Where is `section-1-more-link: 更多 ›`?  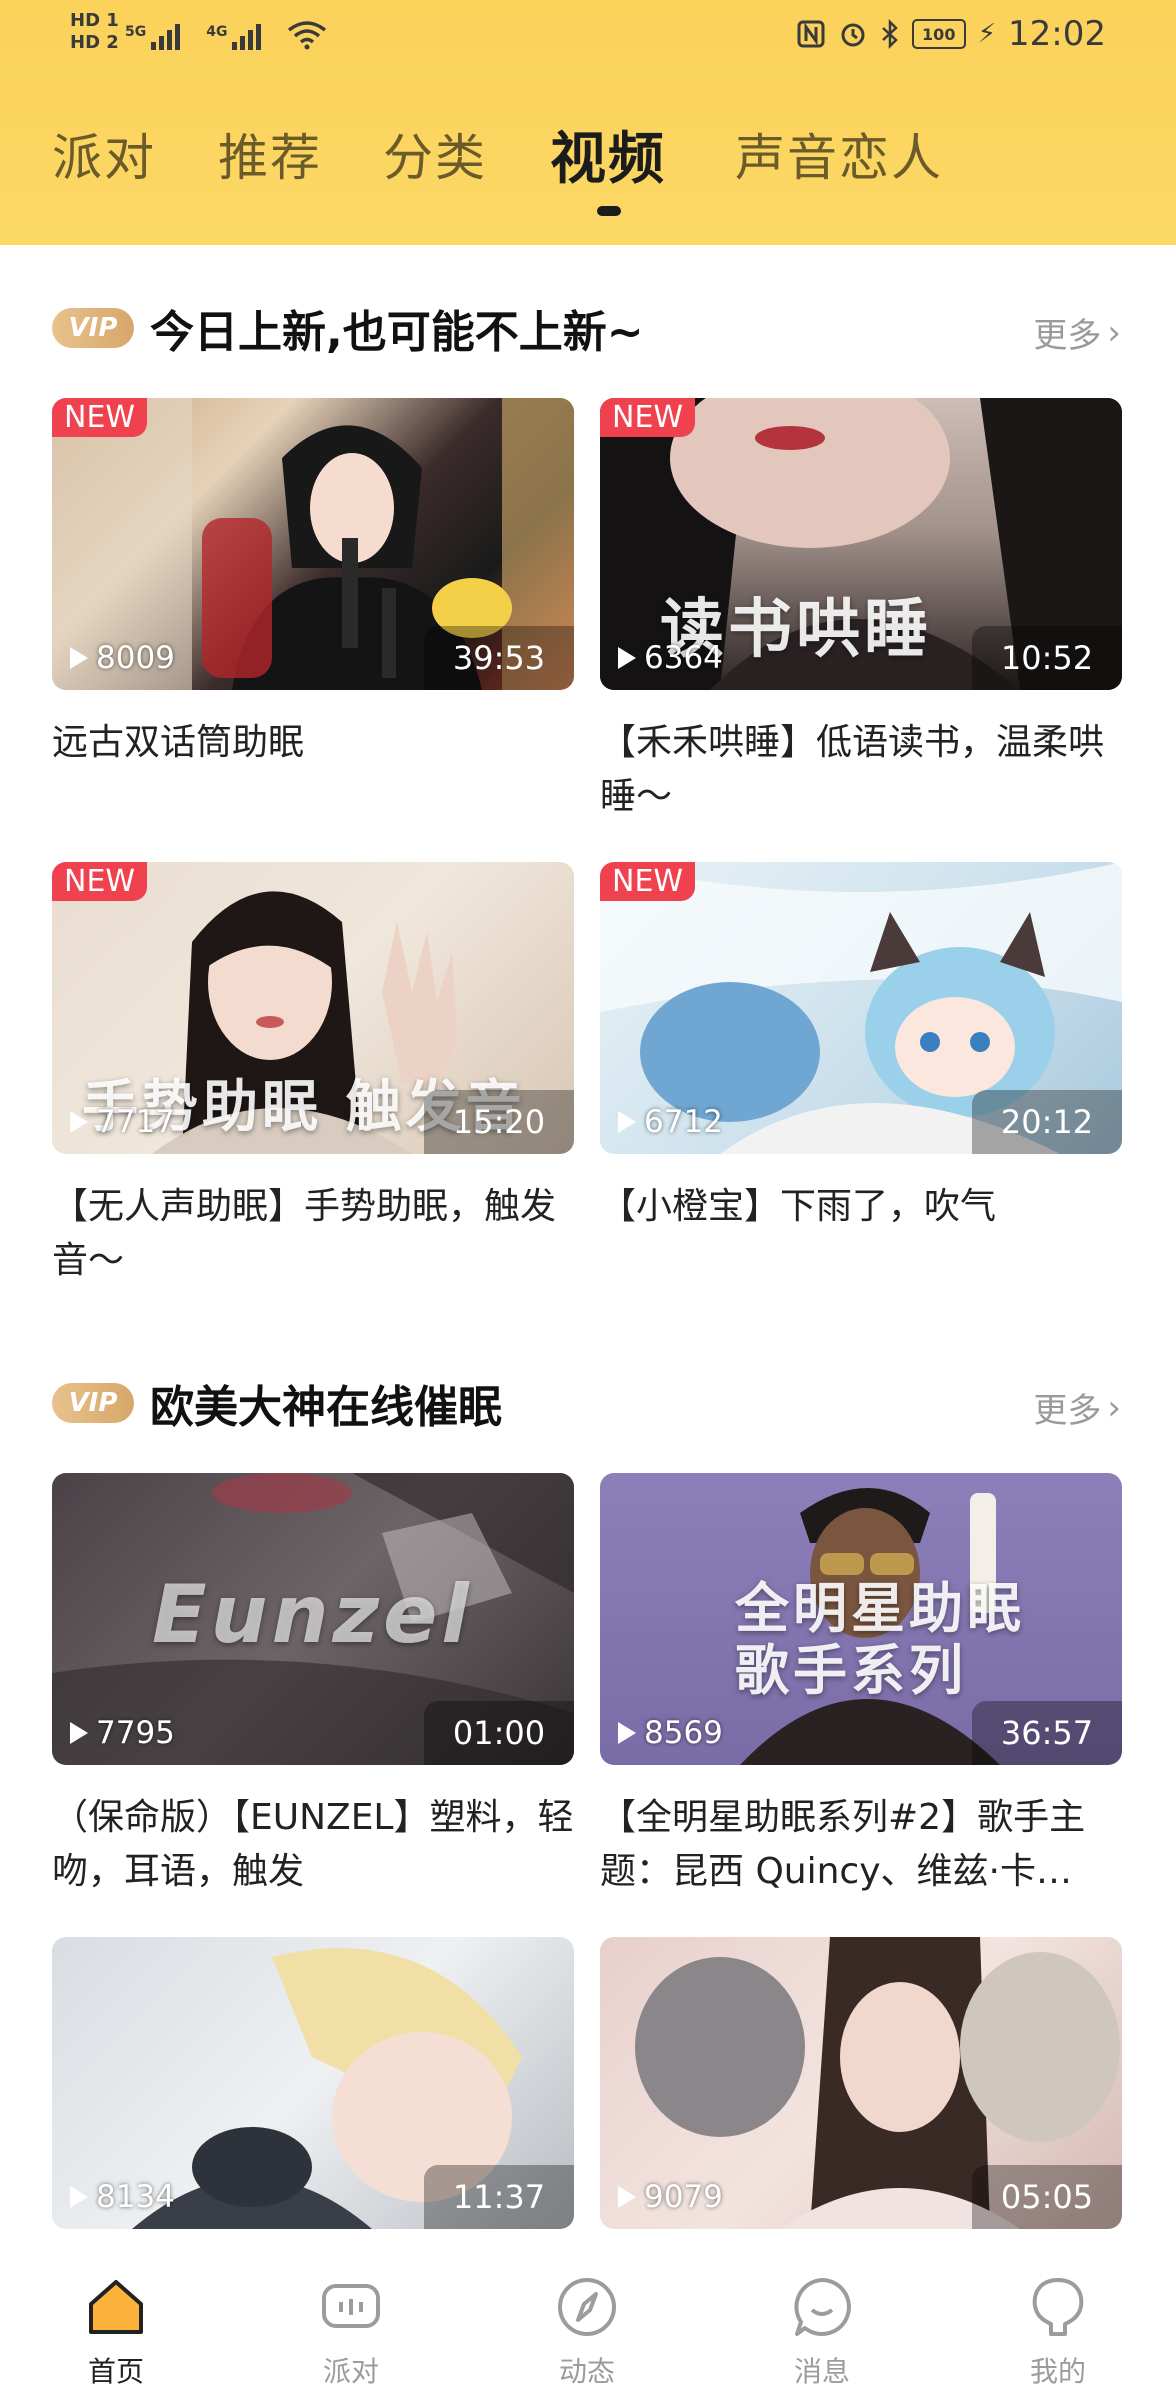
section-1-more-link: 更多 › is located at coordinates (1077, 332).